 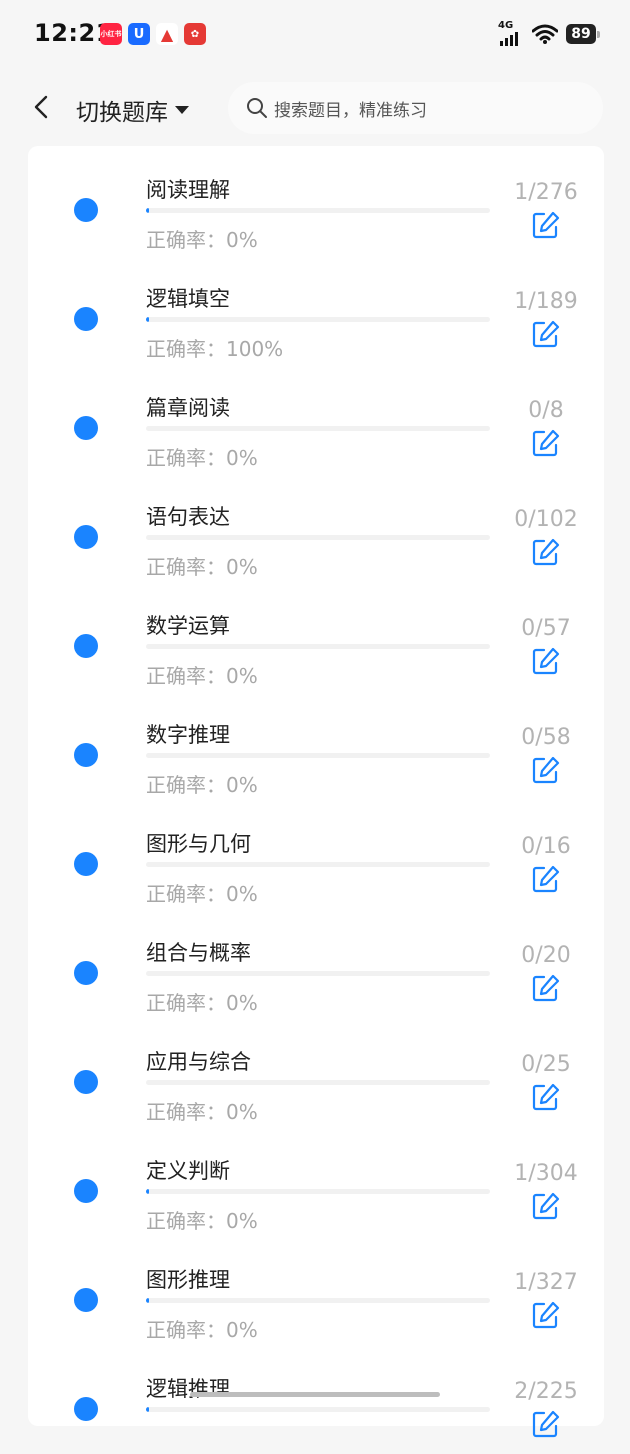 What do you see at coordinates (195, 34) in the screenshot?
I see `gift-app-notification-icon: ✿` at bounding box center [195, 34].